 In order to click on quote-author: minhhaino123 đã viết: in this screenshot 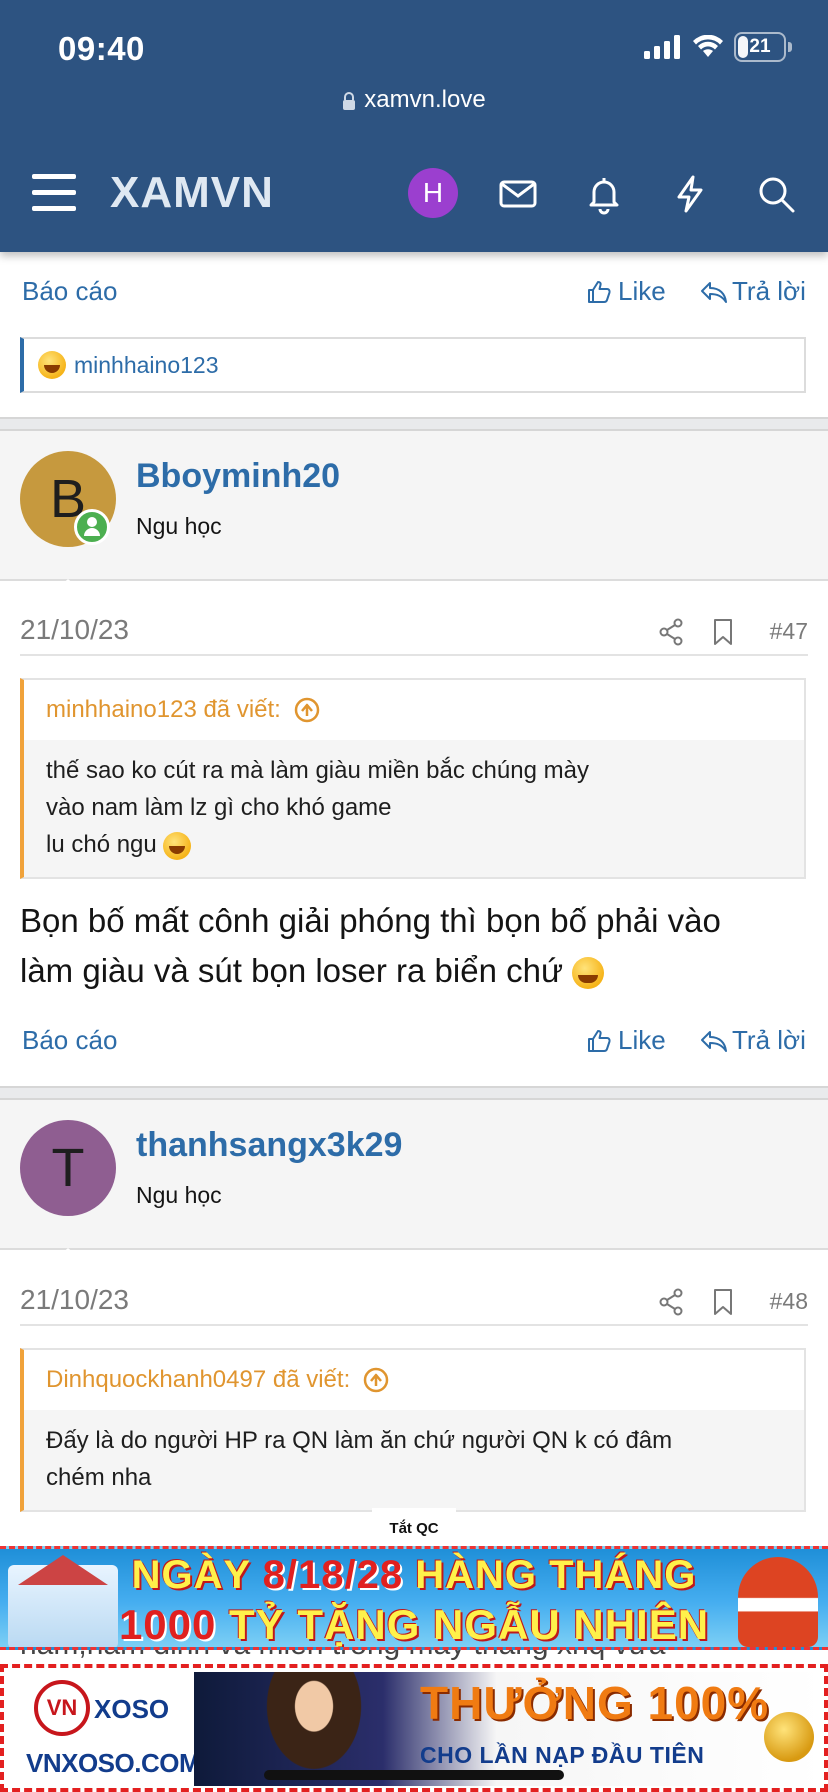, I will do `click(163, 710)`.